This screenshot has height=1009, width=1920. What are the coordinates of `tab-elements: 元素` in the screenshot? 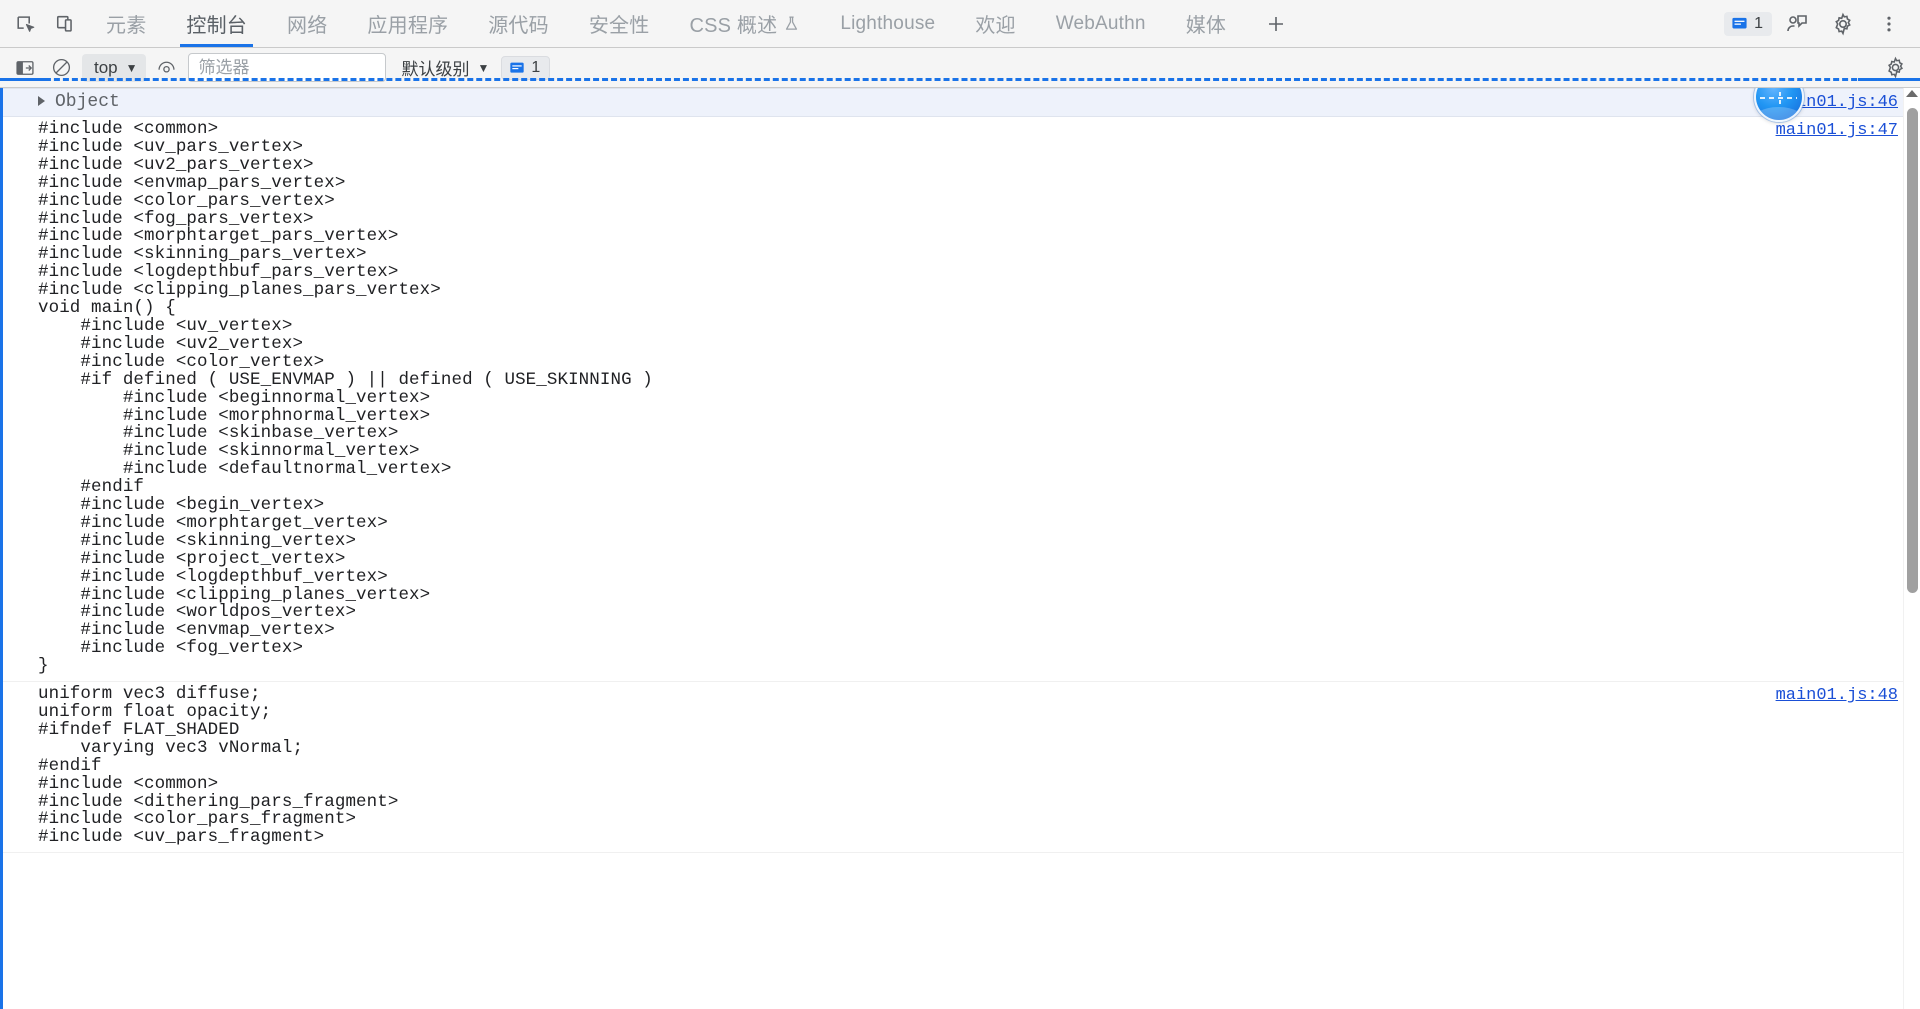 It's located at (126, 23).